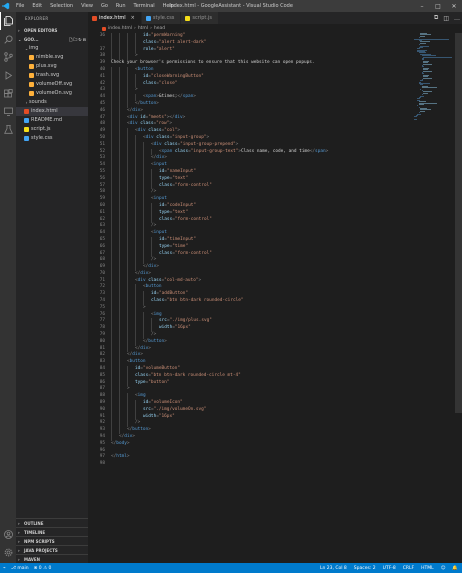 This screenshot has height=573, width=462. I want to click on section-npm-scripts: › NPM SCRIPTS, so click(52, 540).